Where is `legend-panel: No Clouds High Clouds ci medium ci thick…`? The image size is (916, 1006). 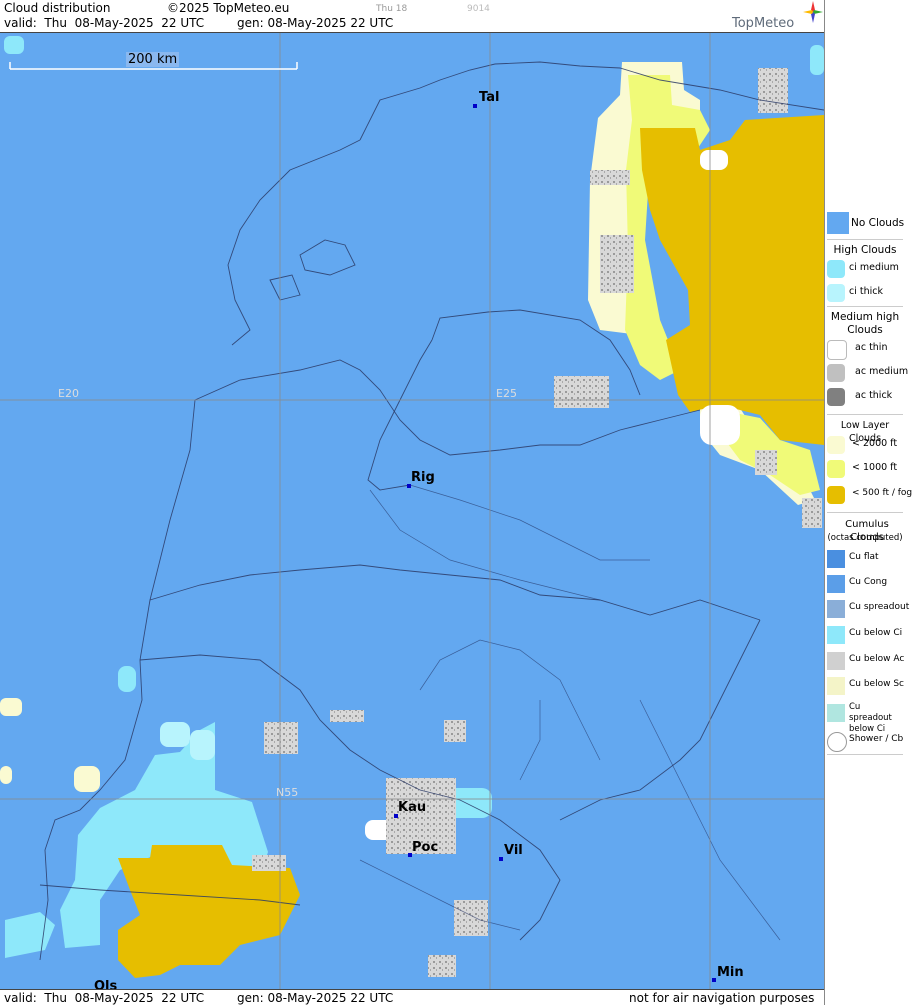
legend-panel: No Clouds High Clouds ci medium ci thick… is located at coordinates (870, 502).